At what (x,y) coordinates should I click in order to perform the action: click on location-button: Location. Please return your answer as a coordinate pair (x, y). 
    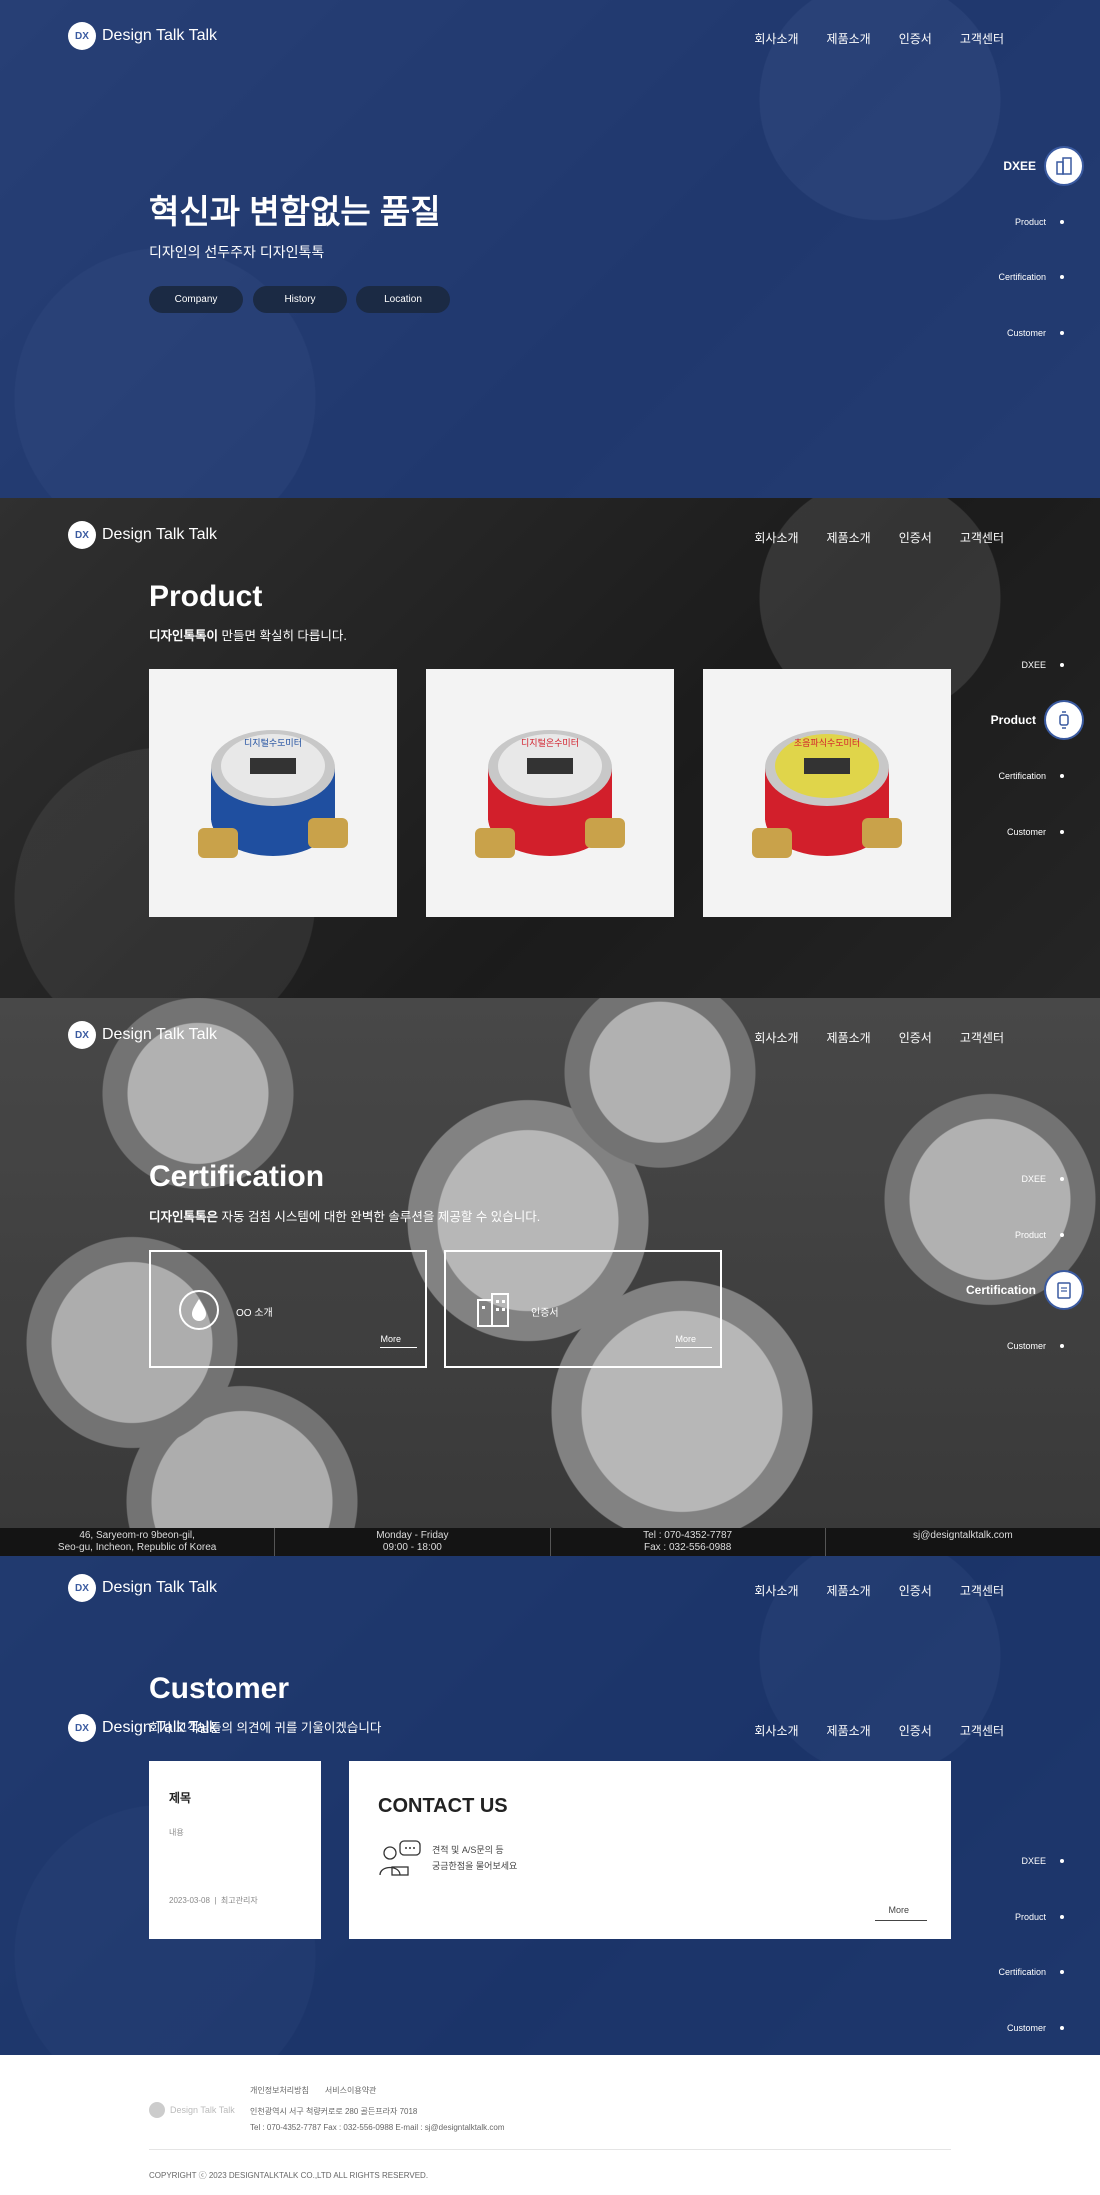
    Looking at the image, I should click on (403, 299).